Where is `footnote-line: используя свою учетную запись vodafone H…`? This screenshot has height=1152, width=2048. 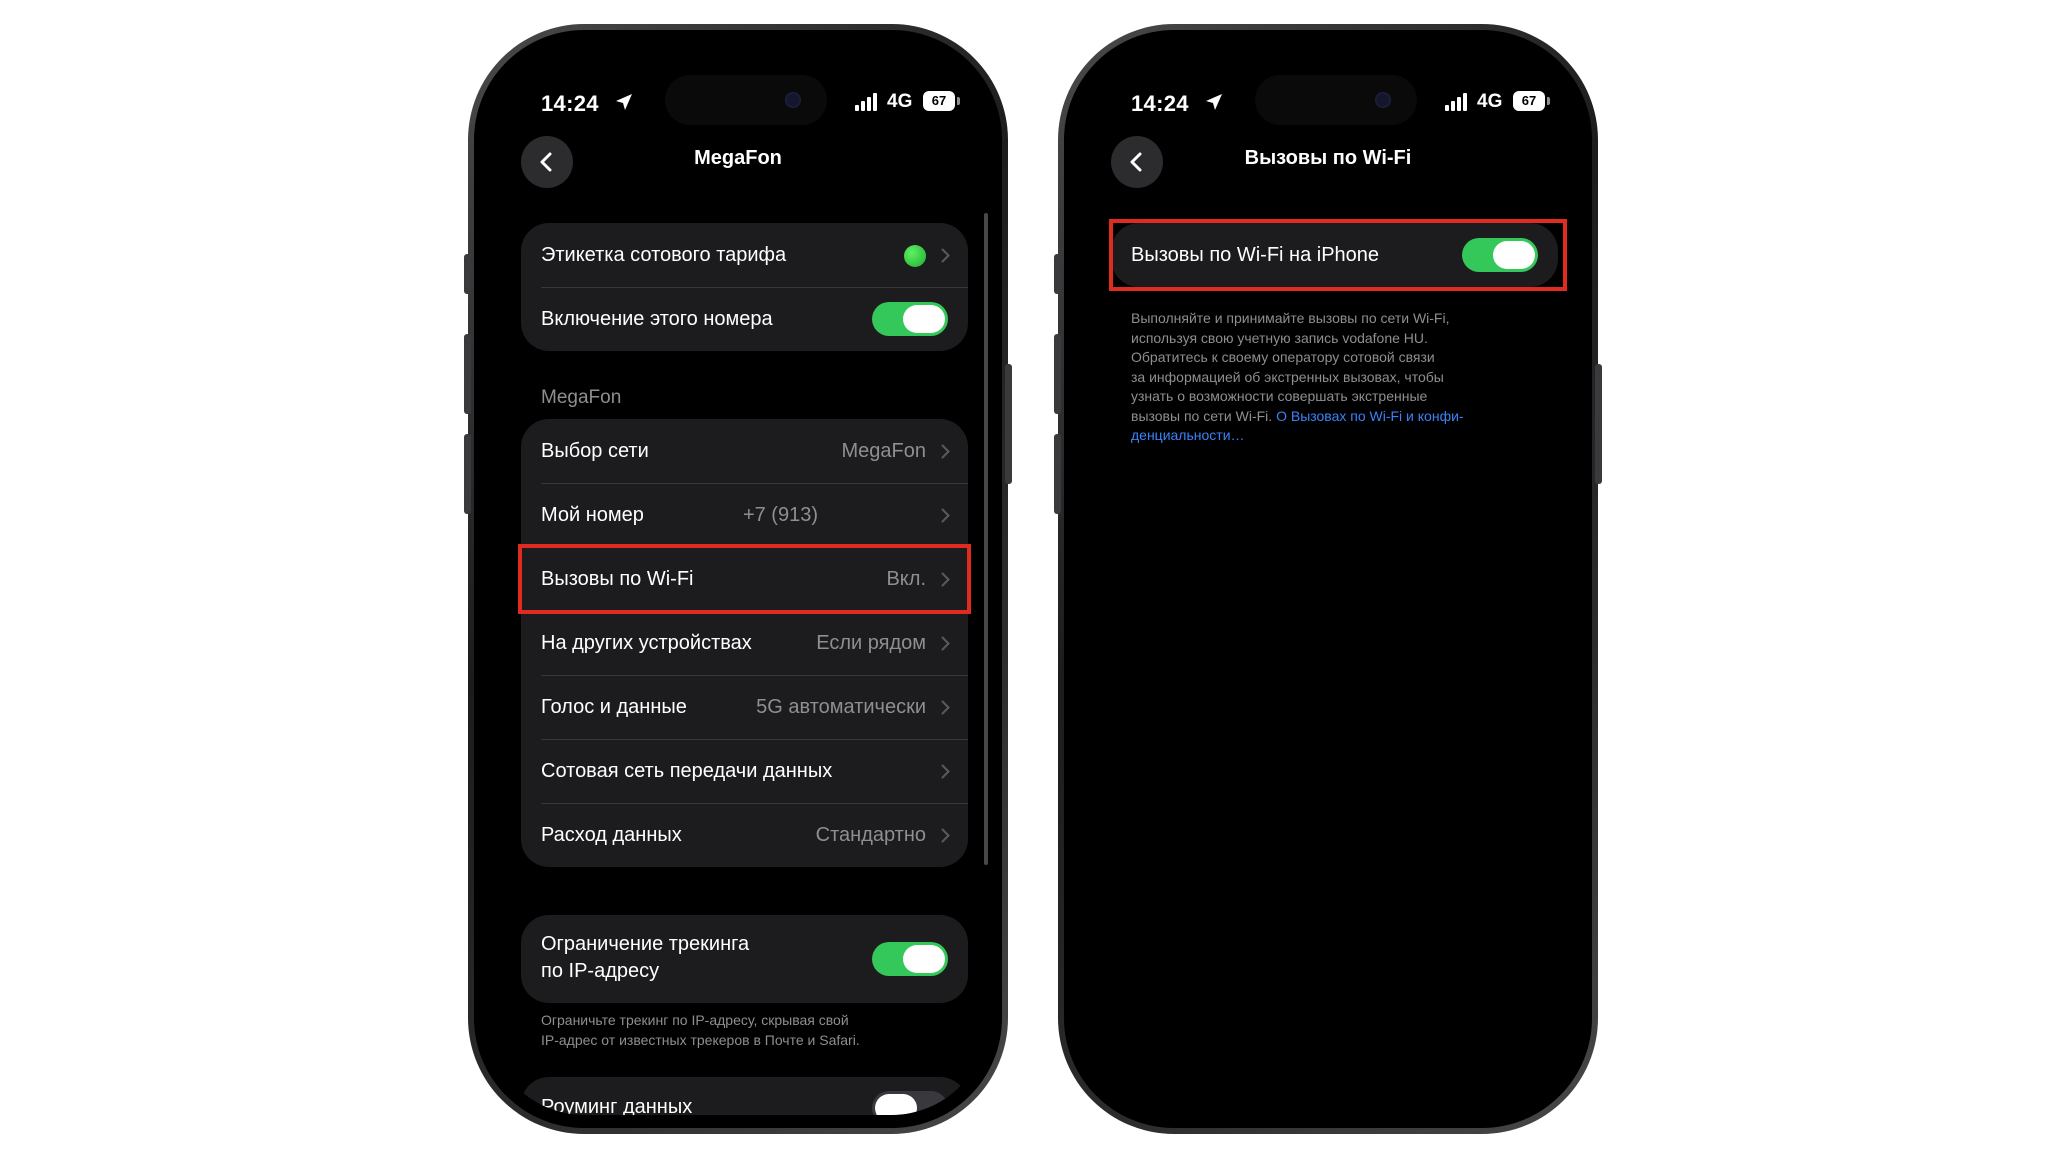
footnote-line: используя свою учетную запись vodafone H… is located at coordinates (1279, 337).